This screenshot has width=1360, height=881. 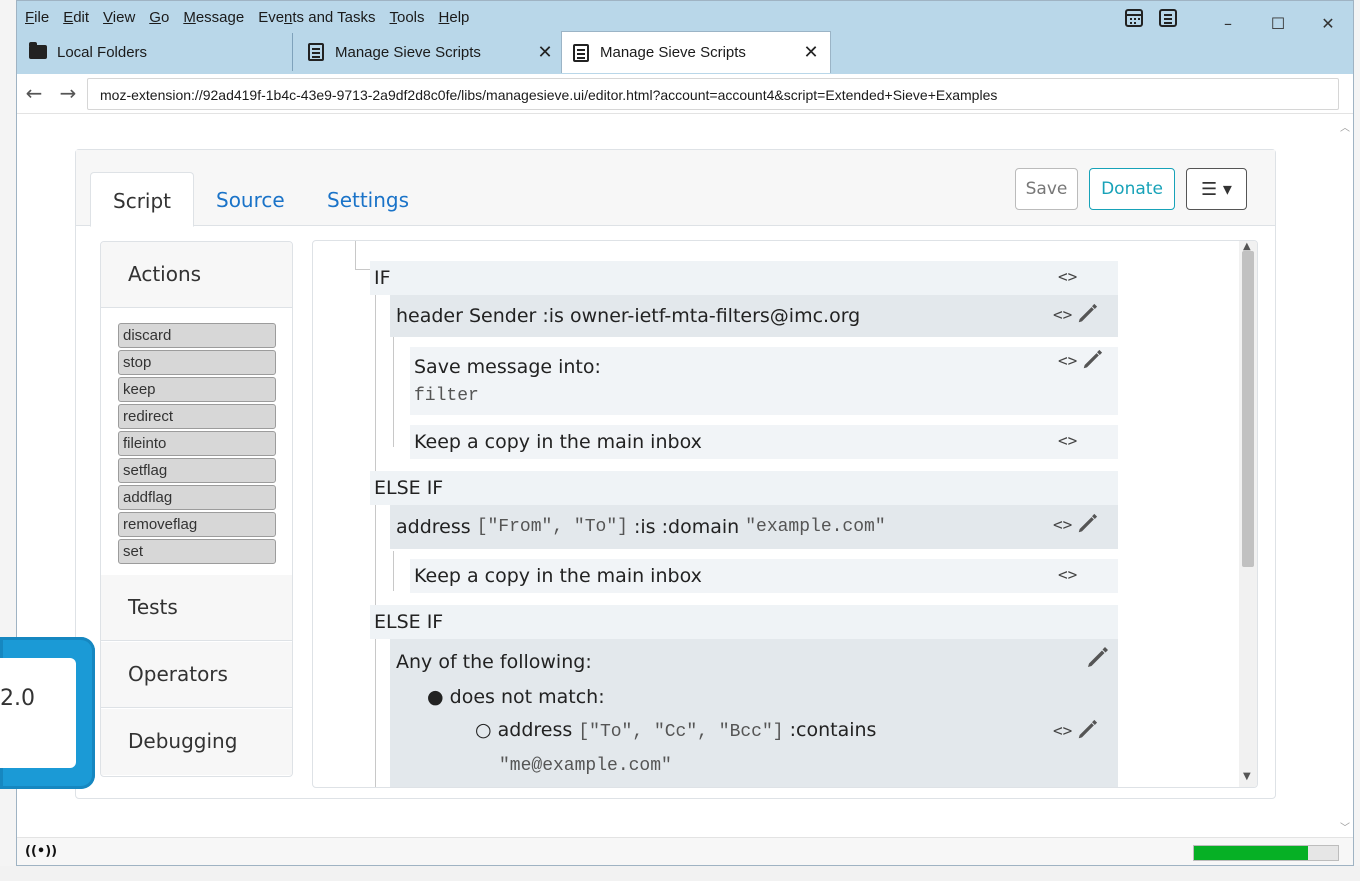 I want to click on tree-connector, so click(x=355, y=255).